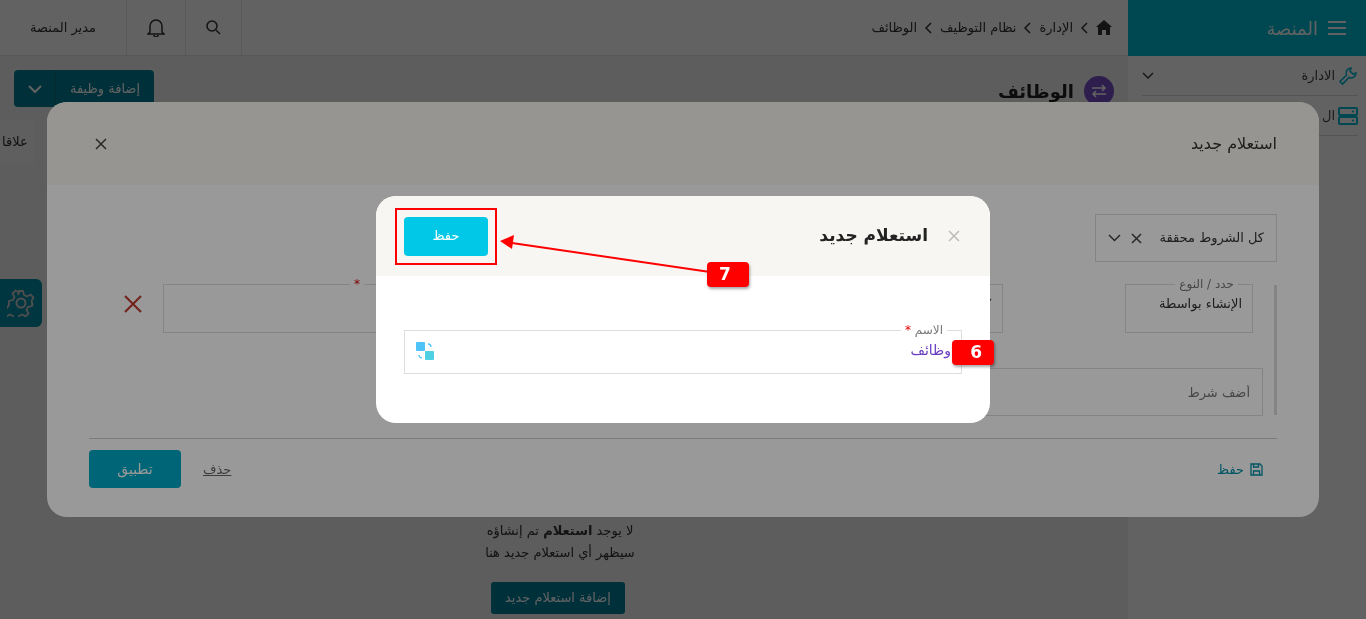  Describe the element at coordinates (1337, 28) in the screenshot. I see `menu-icon` at that location.